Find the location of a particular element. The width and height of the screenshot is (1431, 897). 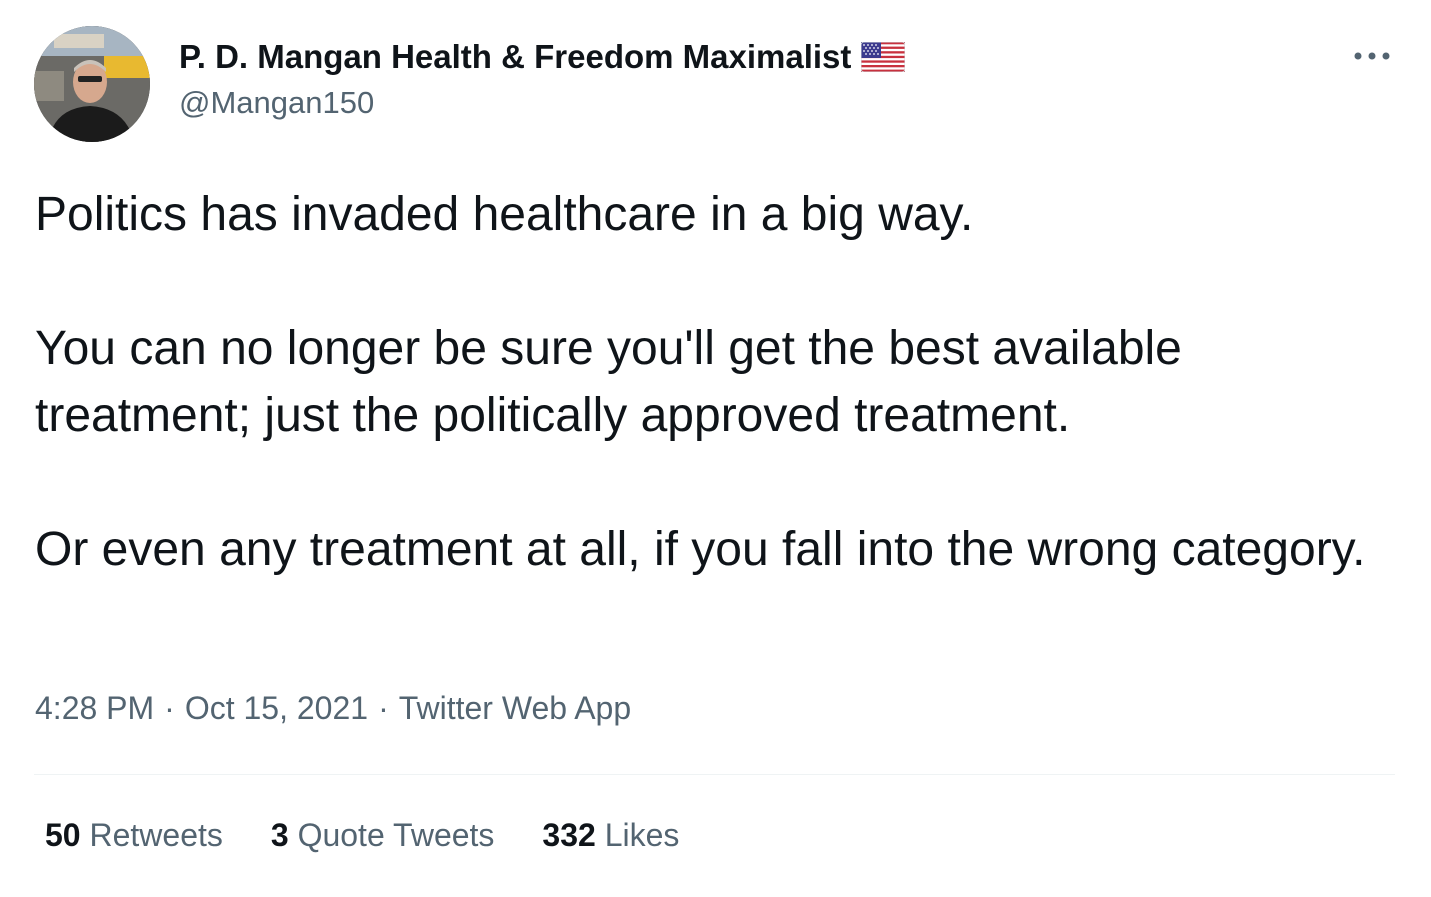

quote-tweets-count: 3 is located at coordinates (279, 835).